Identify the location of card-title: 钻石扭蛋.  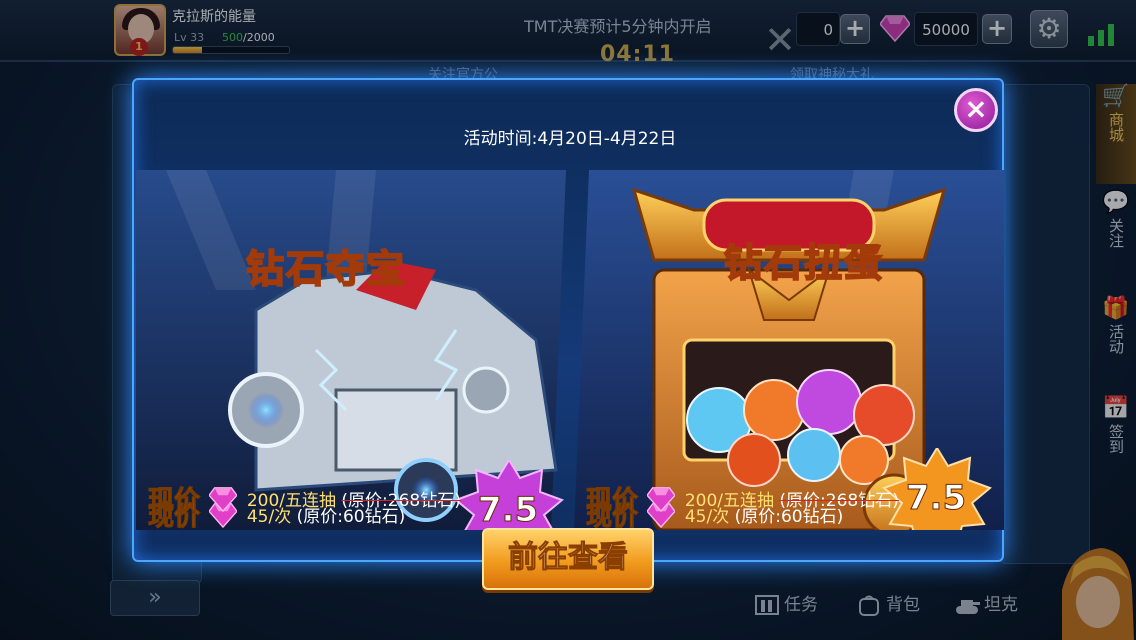
(804, 263).